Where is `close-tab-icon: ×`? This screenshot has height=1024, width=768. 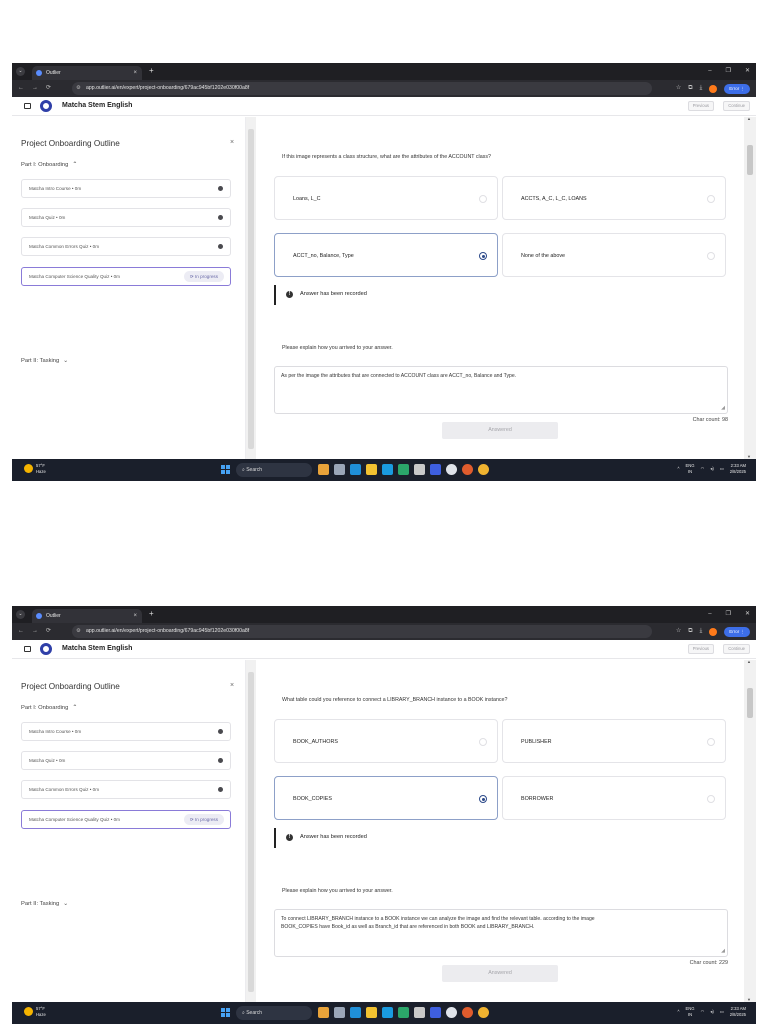
close-tab-icon: × is located at coordinates (135, 616).